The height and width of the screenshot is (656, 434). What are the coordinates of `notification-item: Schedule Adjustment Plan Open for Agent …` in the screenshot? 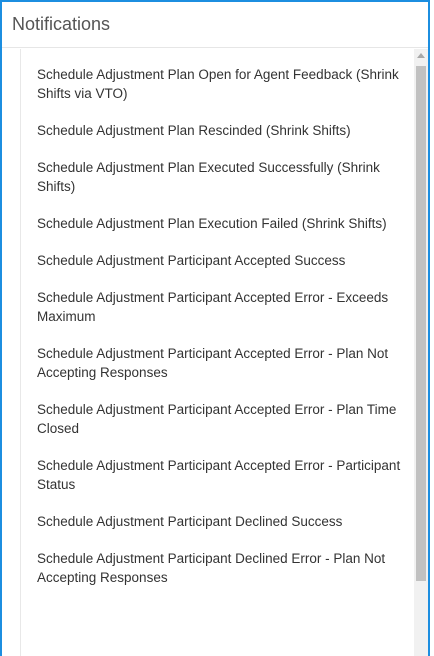 It's located at (217, 76).